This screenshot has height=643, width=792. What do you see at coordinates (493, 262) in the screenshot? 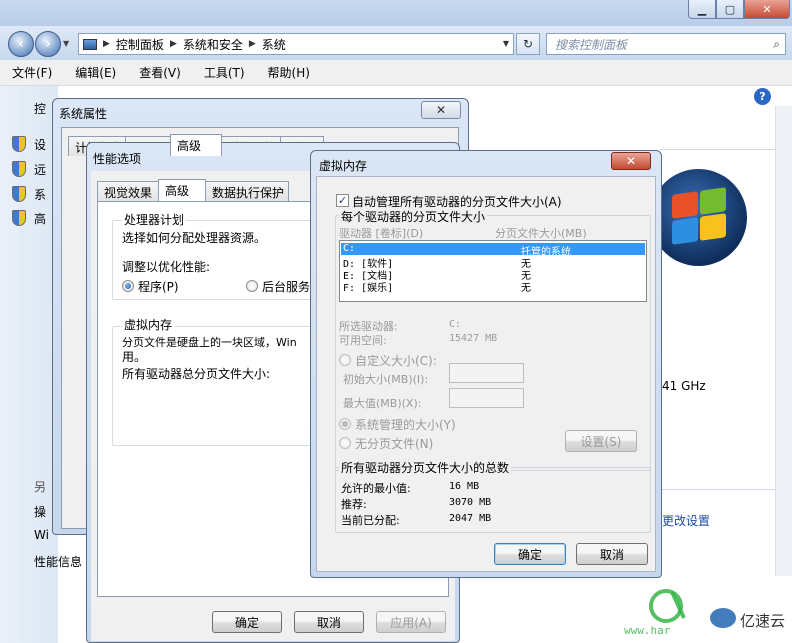
I see `drive-row: D: [软件] 无` at bounding box center [493, 262].